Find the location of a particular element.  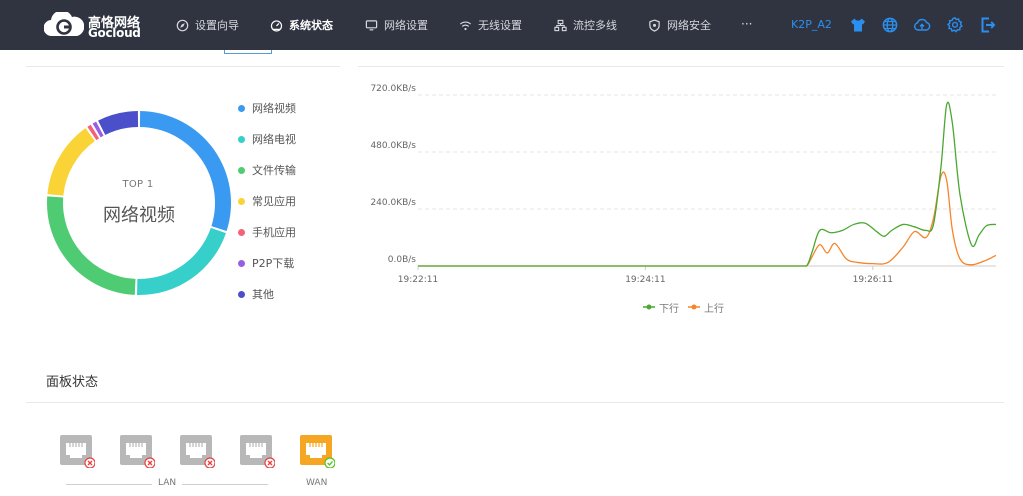

port-lan2 is located at coordinates (137, 451).